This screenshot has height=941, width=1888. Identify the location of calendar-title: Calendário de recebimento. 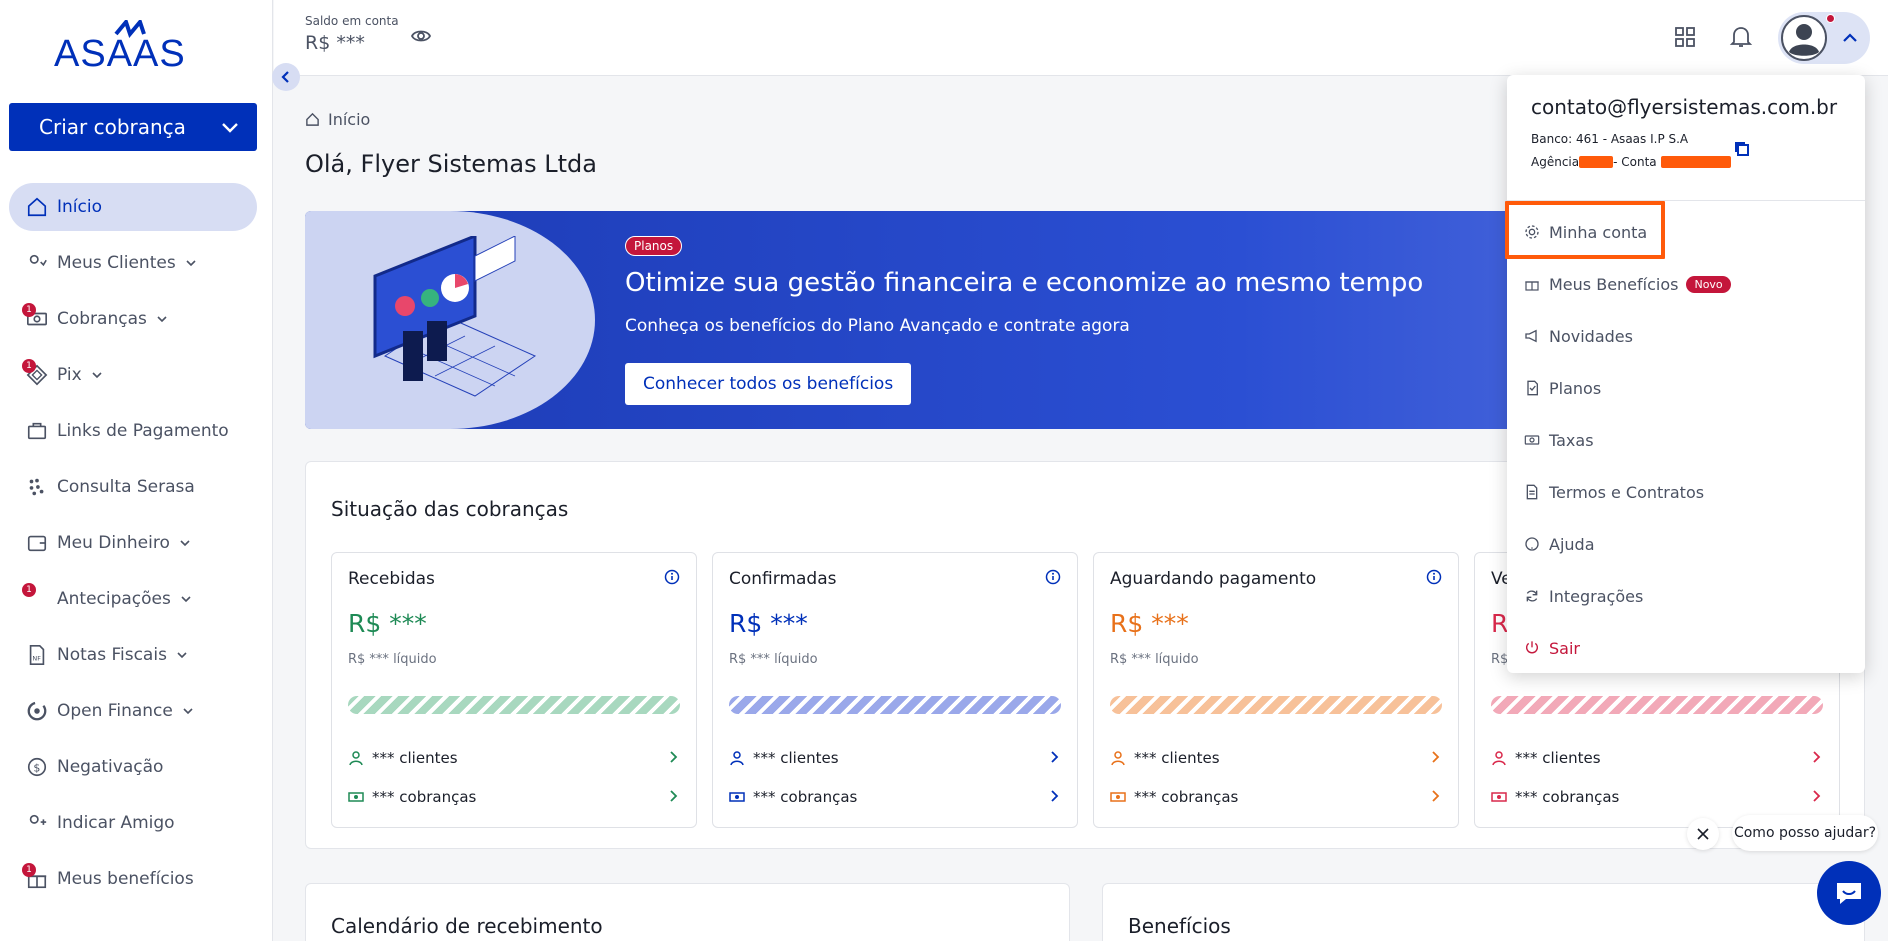
(467, 926).